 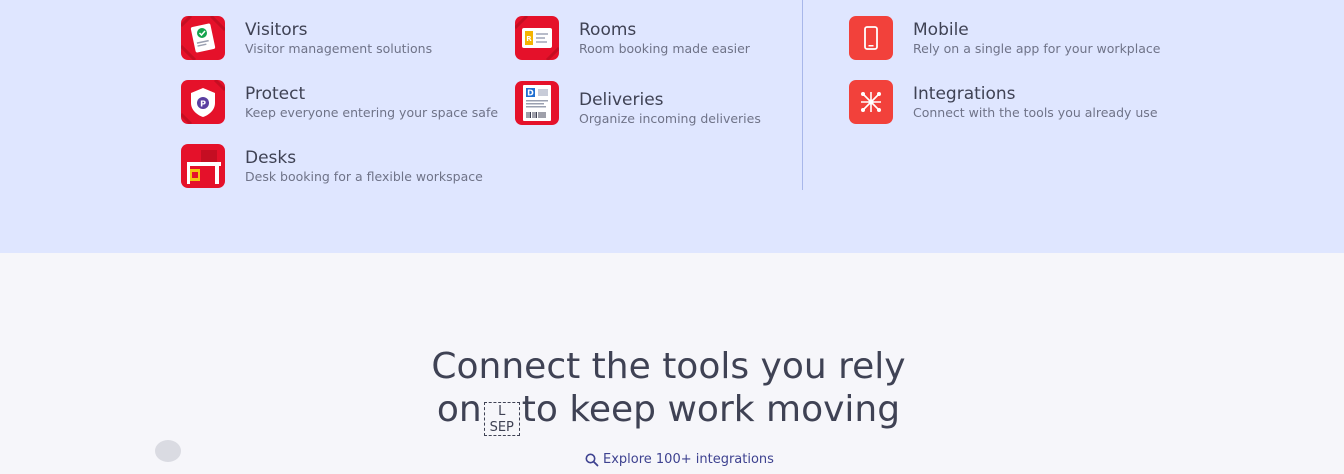 I want to click on room-display-icon: R, so click(x=537, y=38).